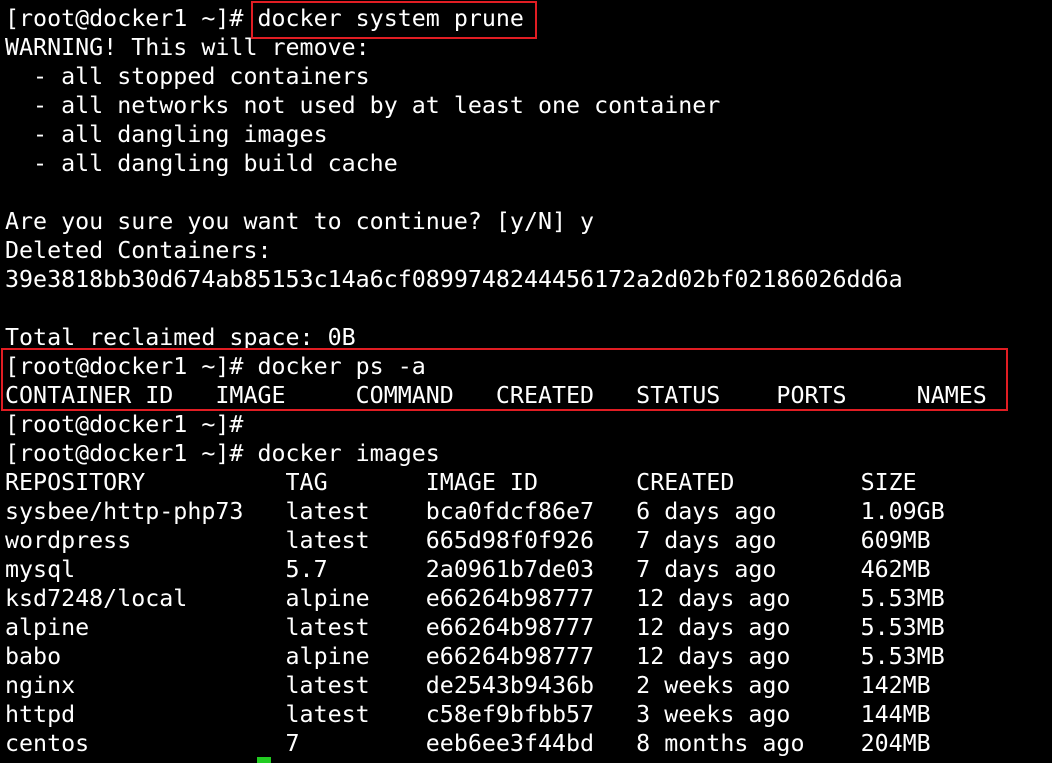 This screenshot has width=1052, height=763. Describe the element at coordinates (461, 482) in the screenshot. I see `terminal-line: REPOSITORY TAG IMAGE ID CREATED SIZE` at that location.